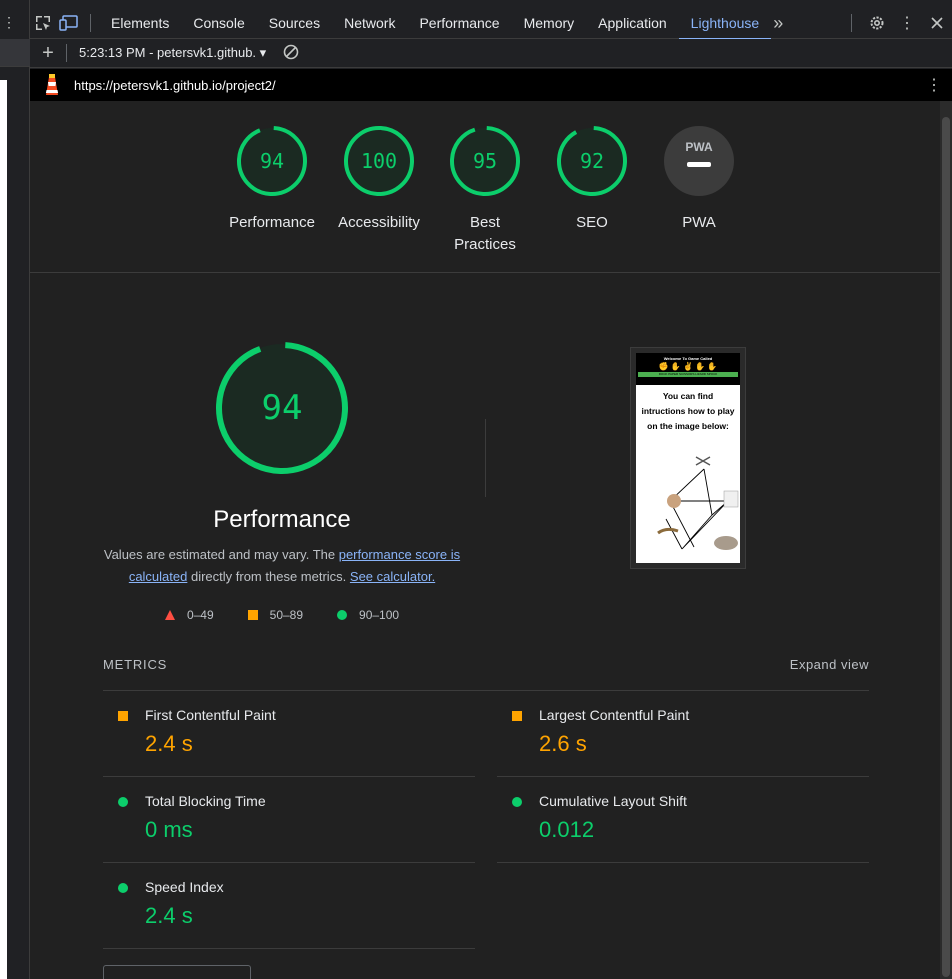 The height and width of the screenshot is (979, 952). What do you see at coordinates (699, 161) in the screenshot?
I see `pwa-badge-icon: PWA` at bounding box center [699, 161].